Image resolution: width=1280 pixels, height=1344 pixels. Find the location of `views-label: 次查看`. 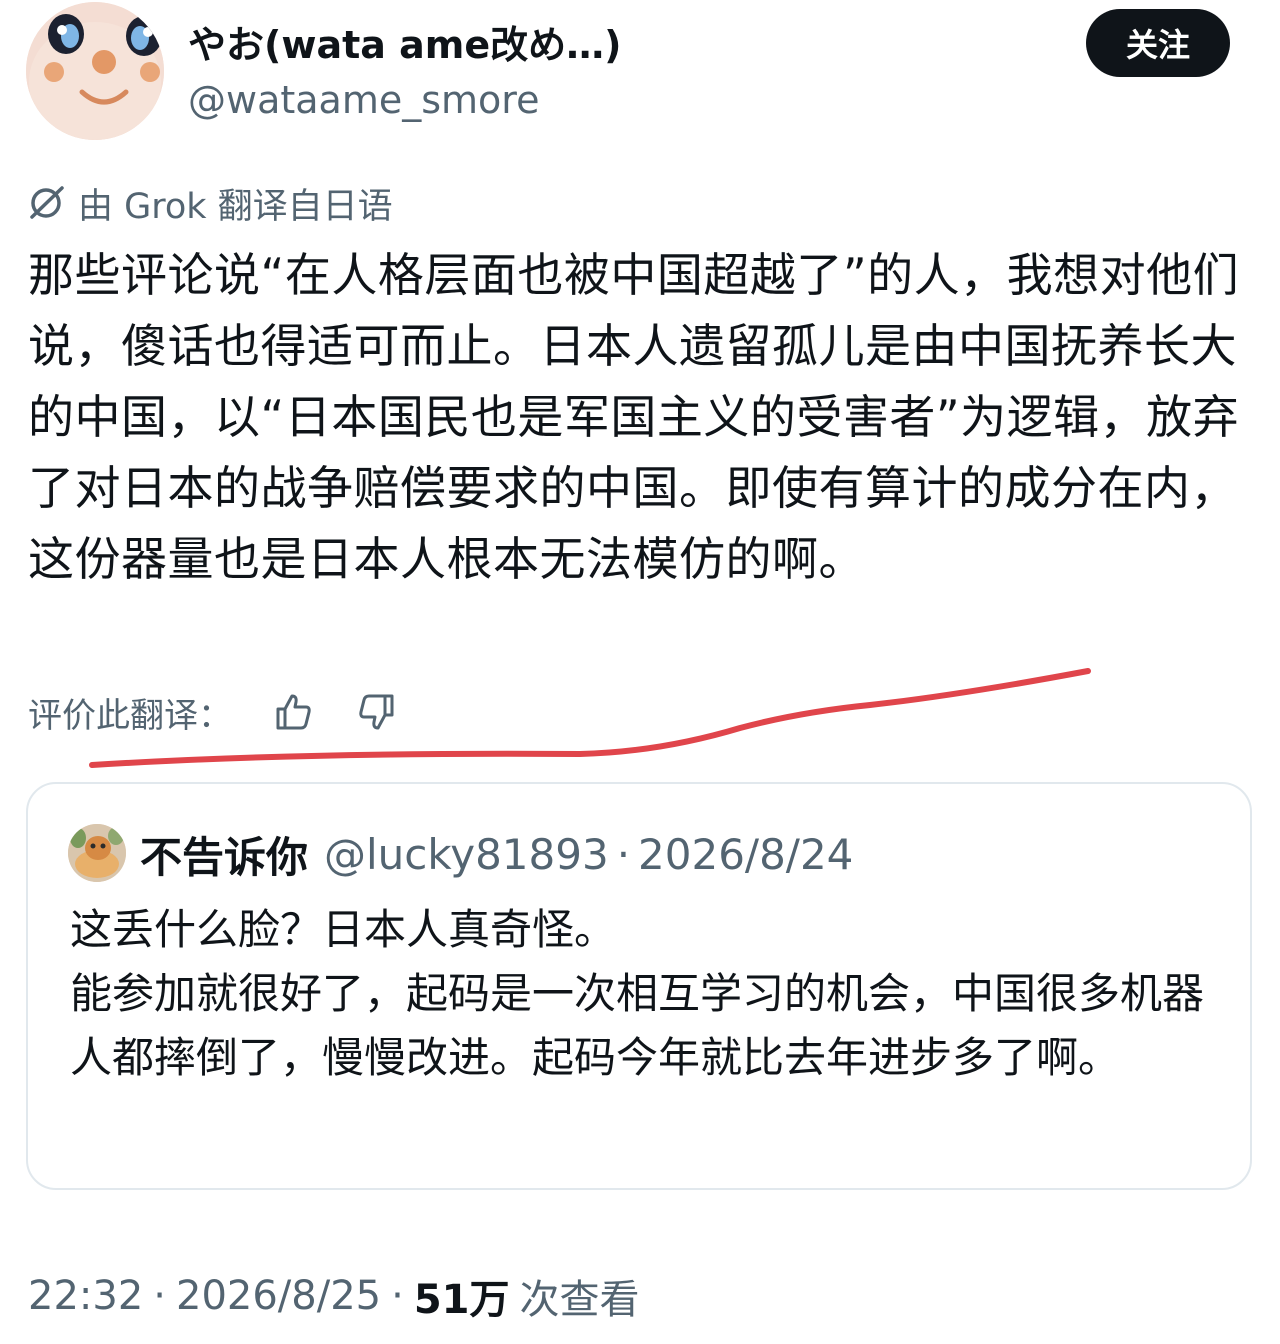

views-label: 次查看 is located at coordinates (579, 1300).